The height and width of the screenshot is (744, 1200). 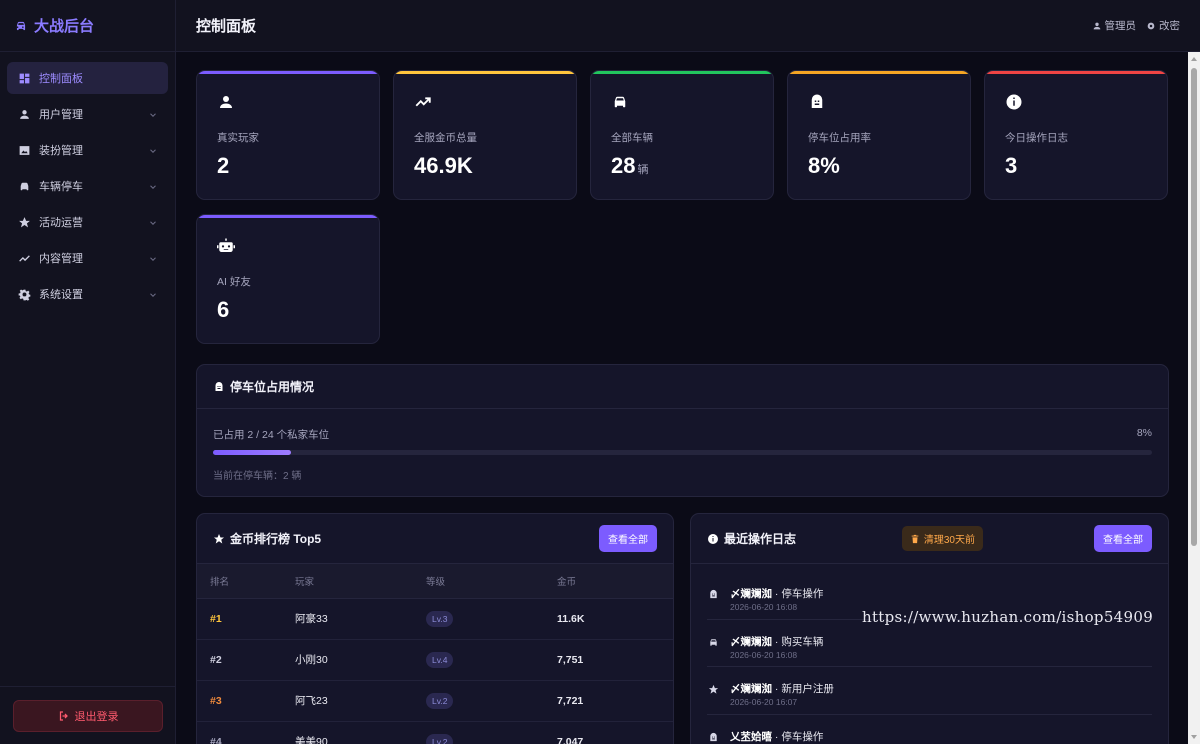 I want to click on sidebar-item-label: 用户管理, so click(x=61, y=115).